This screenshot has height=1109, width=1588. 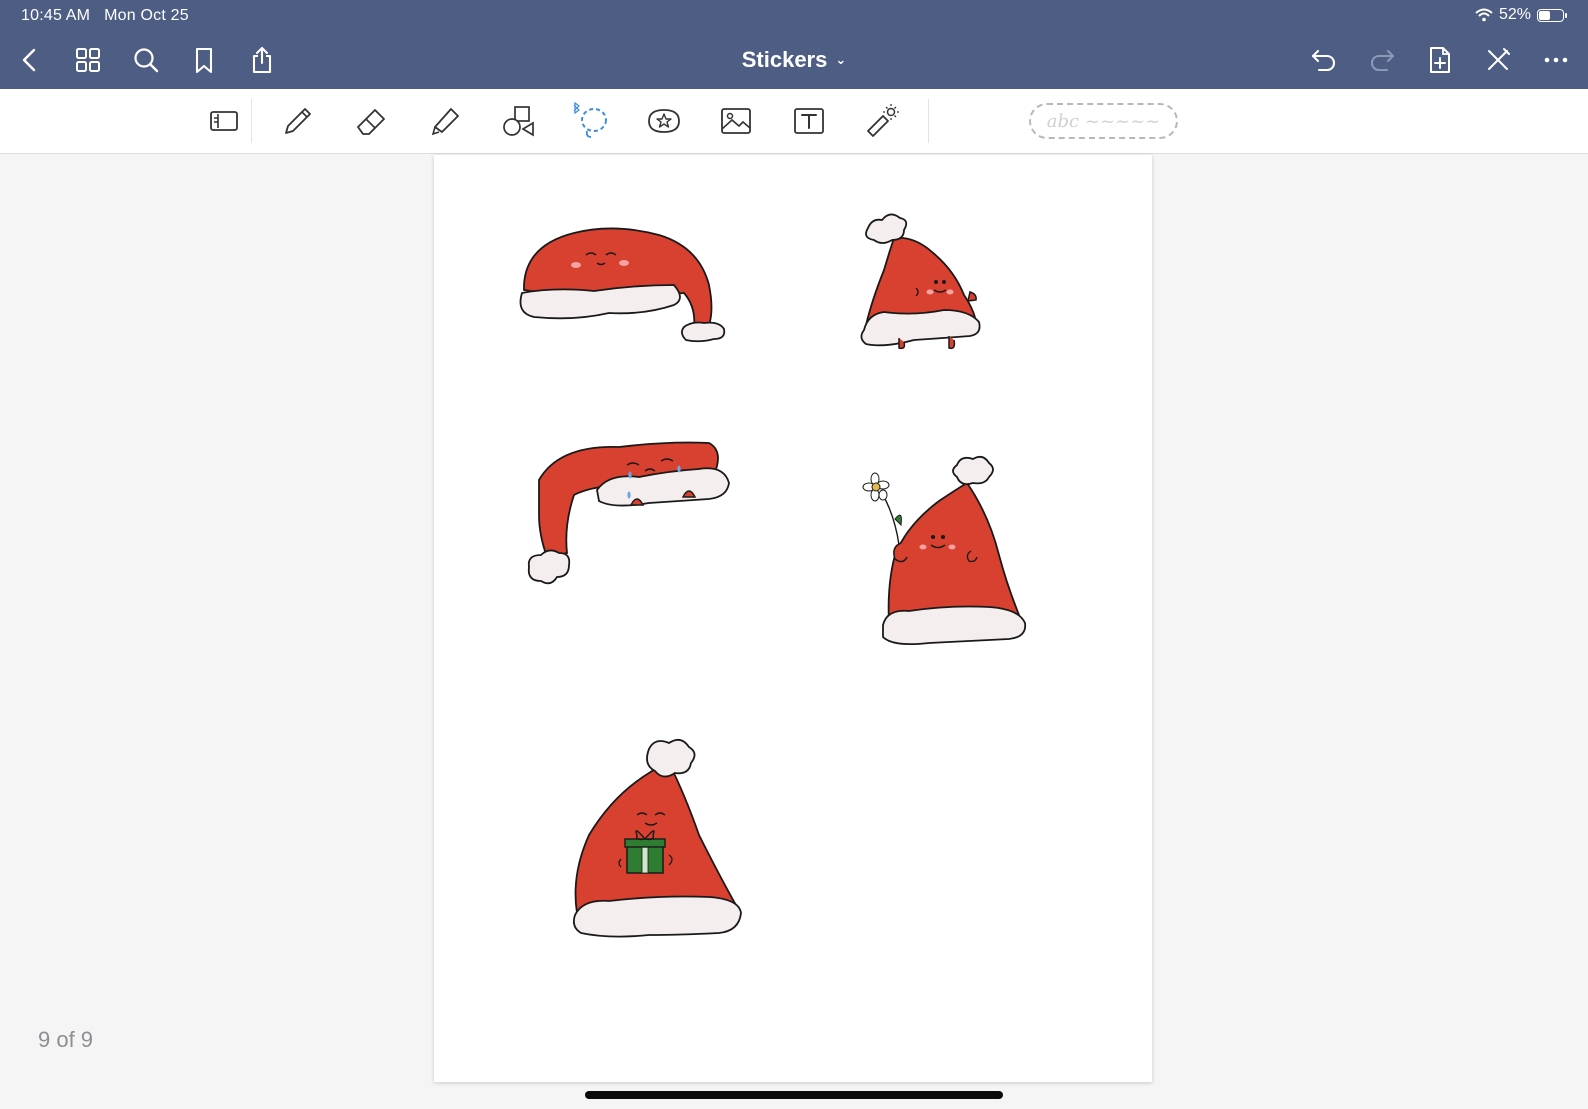 I want to click on image-icon, so click(x=736, y=121).